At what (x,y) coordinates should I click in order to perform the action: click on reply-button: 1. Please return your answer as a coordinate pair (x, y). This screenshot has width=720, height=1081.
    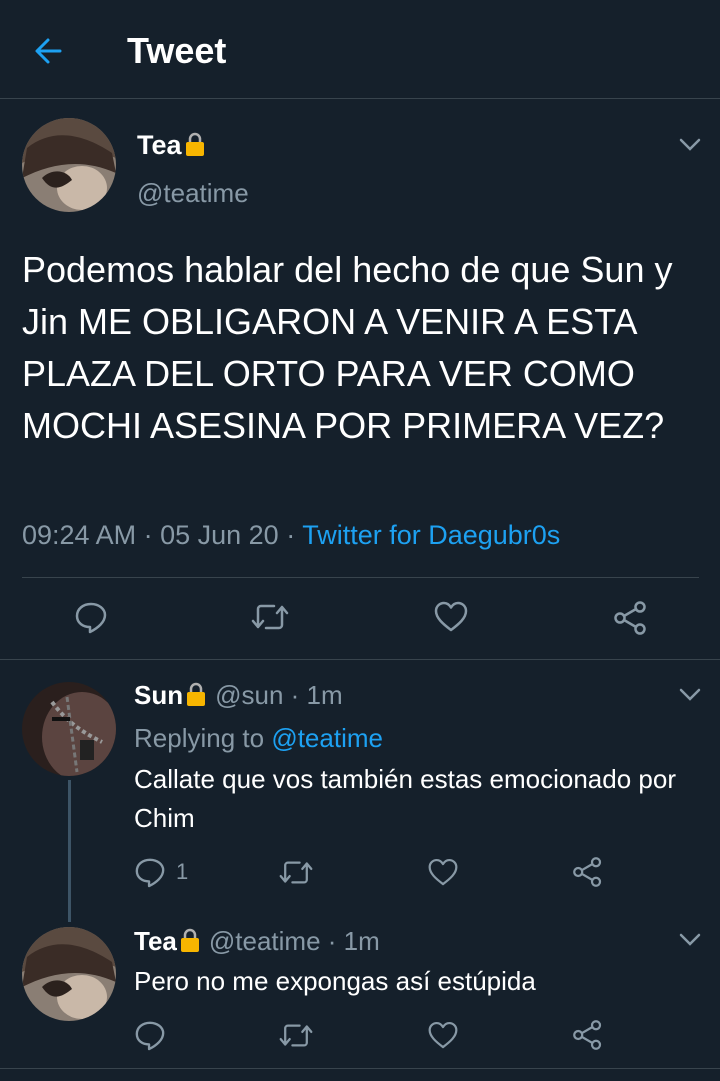
    Looking at the image, I should click on (161, 872).